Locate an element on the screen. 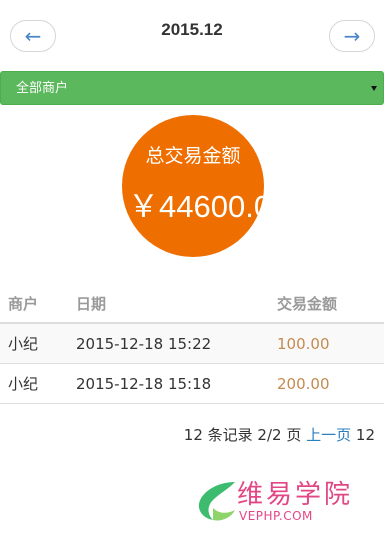 Image resolution: width=384 pixels, height=535 pixels. total-amount-label: 总交易金额 is located at coordinates (193, 156).